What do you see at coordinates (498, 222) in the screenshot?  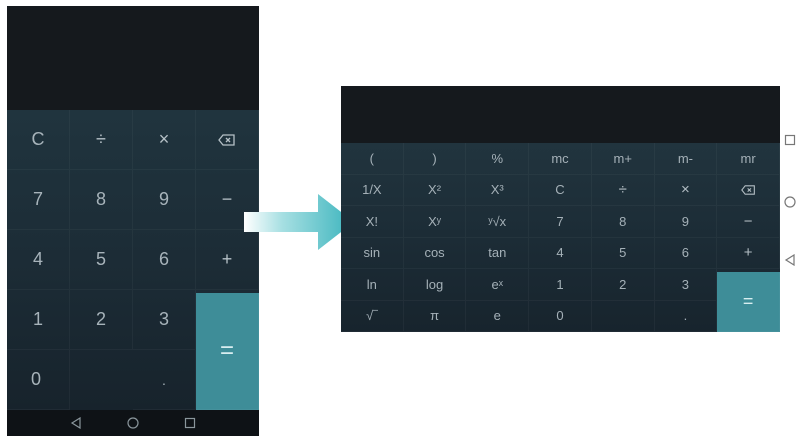 I see `key-2-2: ʸ√x` at bounding box center [498, 222].